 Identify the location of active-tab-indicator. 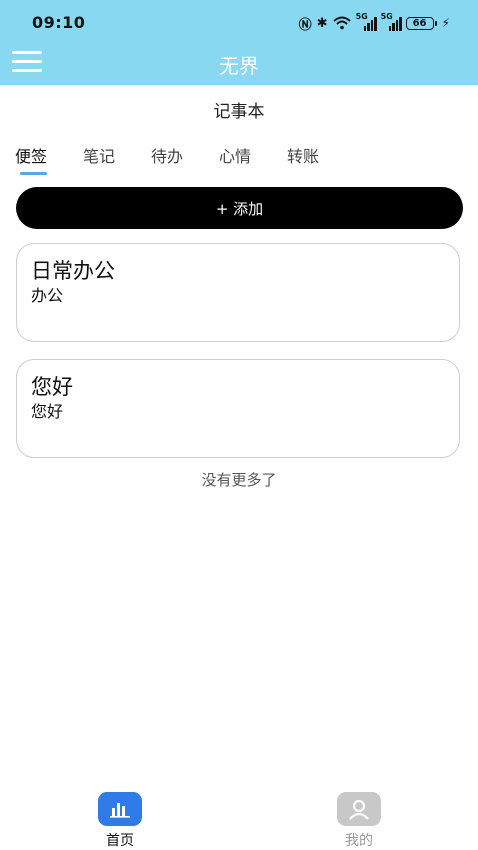
(33, 173).